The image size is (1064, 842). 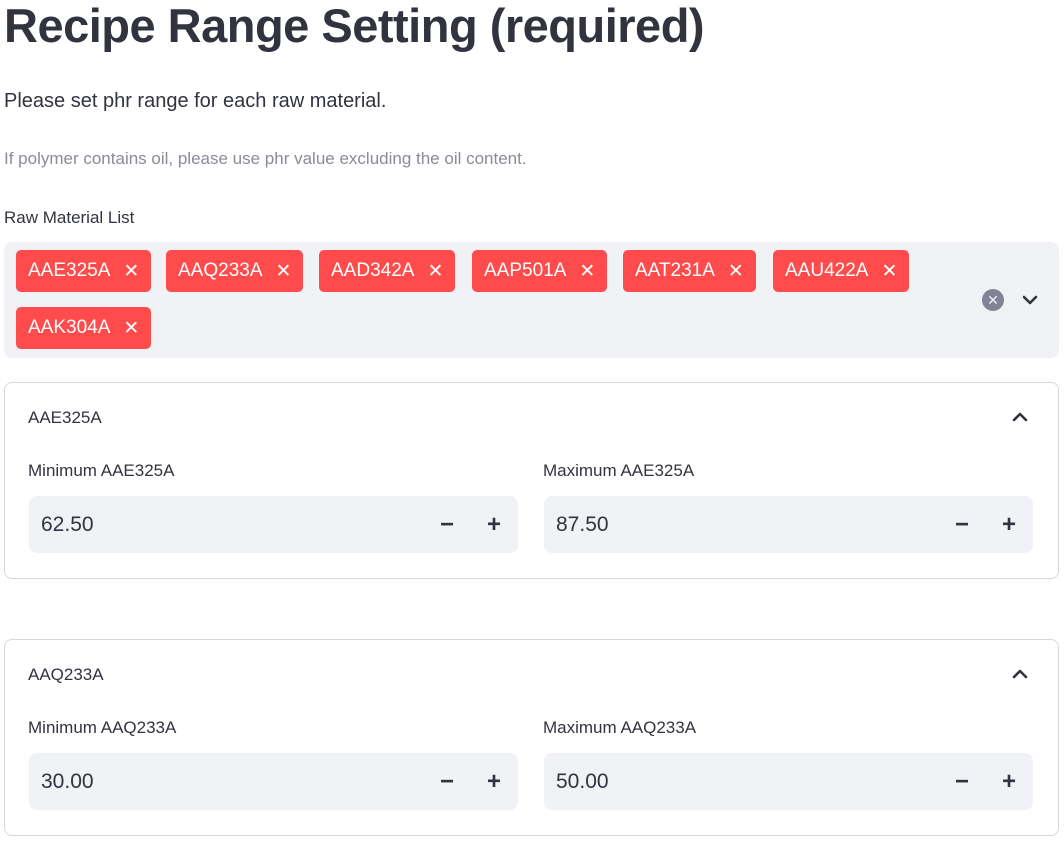 I want to click on tag-label: AAD342A, so click(x=373, y=270).